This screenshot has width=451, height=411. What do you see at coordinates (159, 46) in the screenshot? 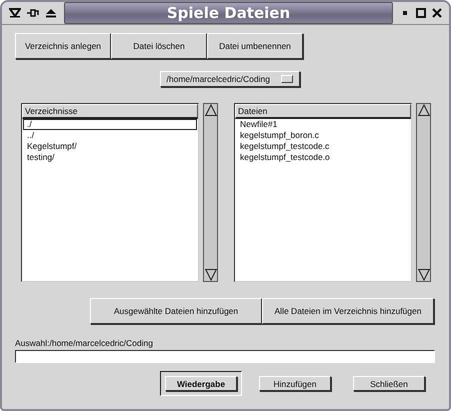
I see `toolbar-button: Datei löschen` at bounding box center [159, 46].